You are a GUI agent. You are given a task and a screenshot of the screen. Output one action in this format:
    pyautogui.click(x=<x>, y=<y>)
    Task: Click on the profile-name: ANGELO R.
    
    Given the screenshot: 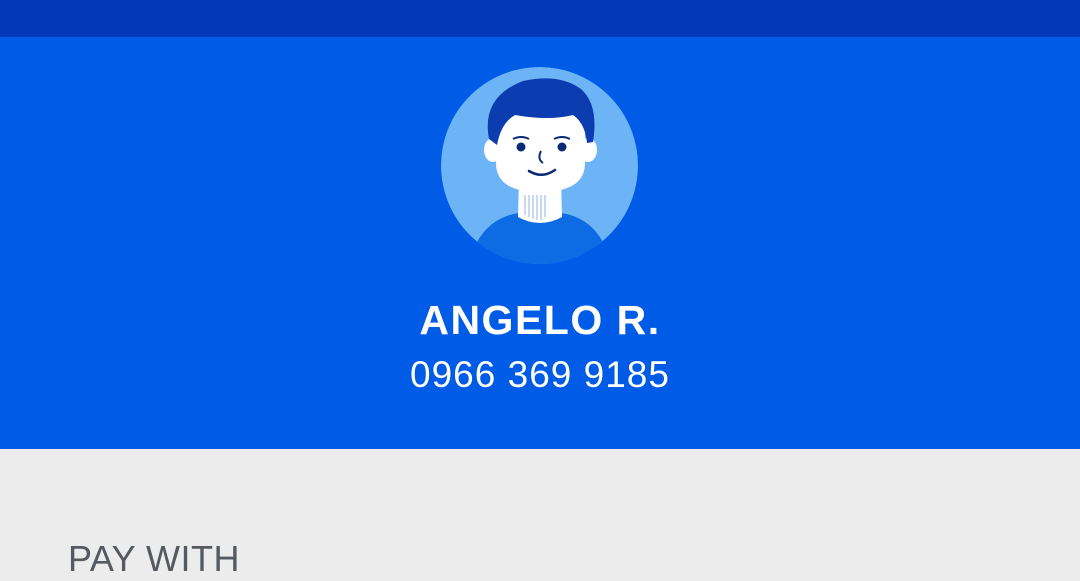 What is the action you would take?
    pyautogui.click(x=540, y=320)
    